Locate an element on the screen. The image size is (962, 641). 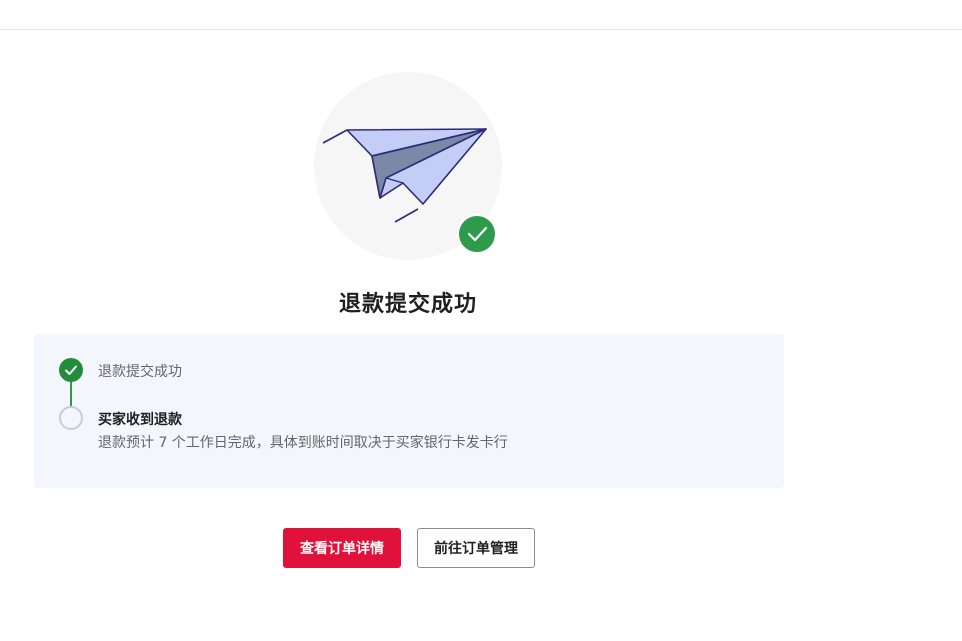
go-order-management-button: 前往订单管理 is located at coordinates (476, 548).